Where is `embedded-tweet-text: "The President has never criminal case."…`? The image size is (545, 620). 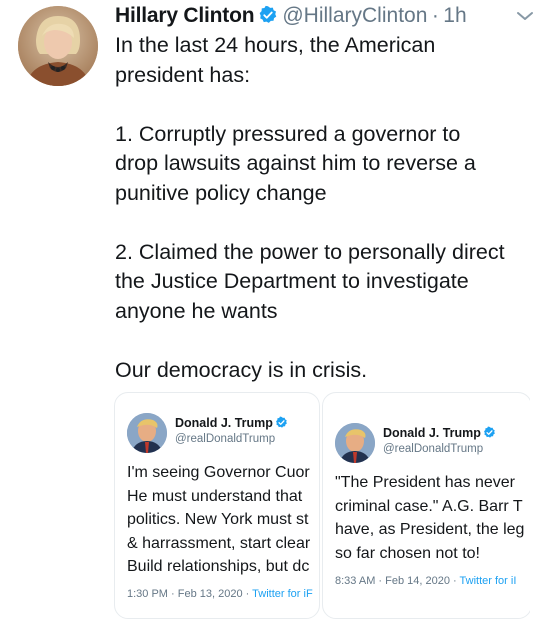 embedded-tweet-text: "The President has never criminal case."… is located at coordinates (430, 518).